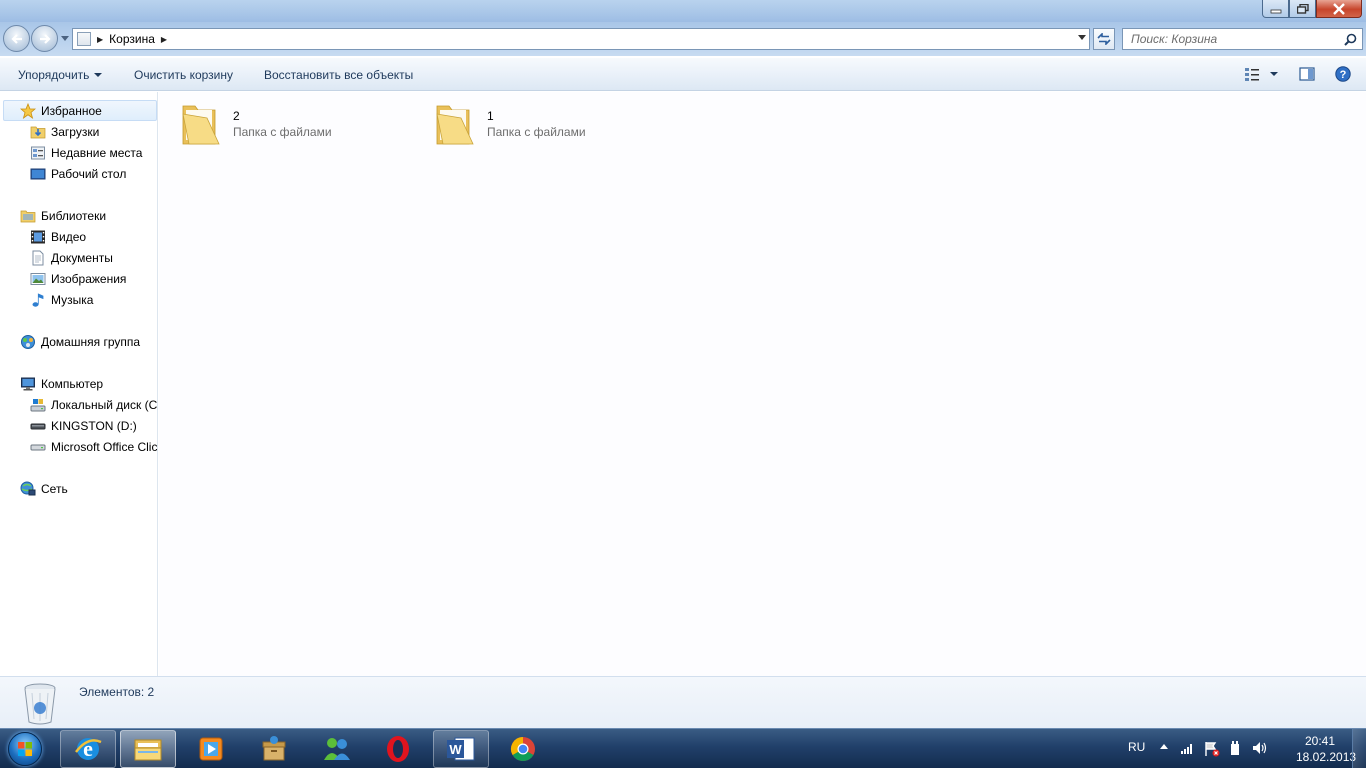 Image resolution: width=1366 pixels, height=768 pixels. I want to click on taskbar: e W RU 20:41 18.02.2013, so click(683, 748).